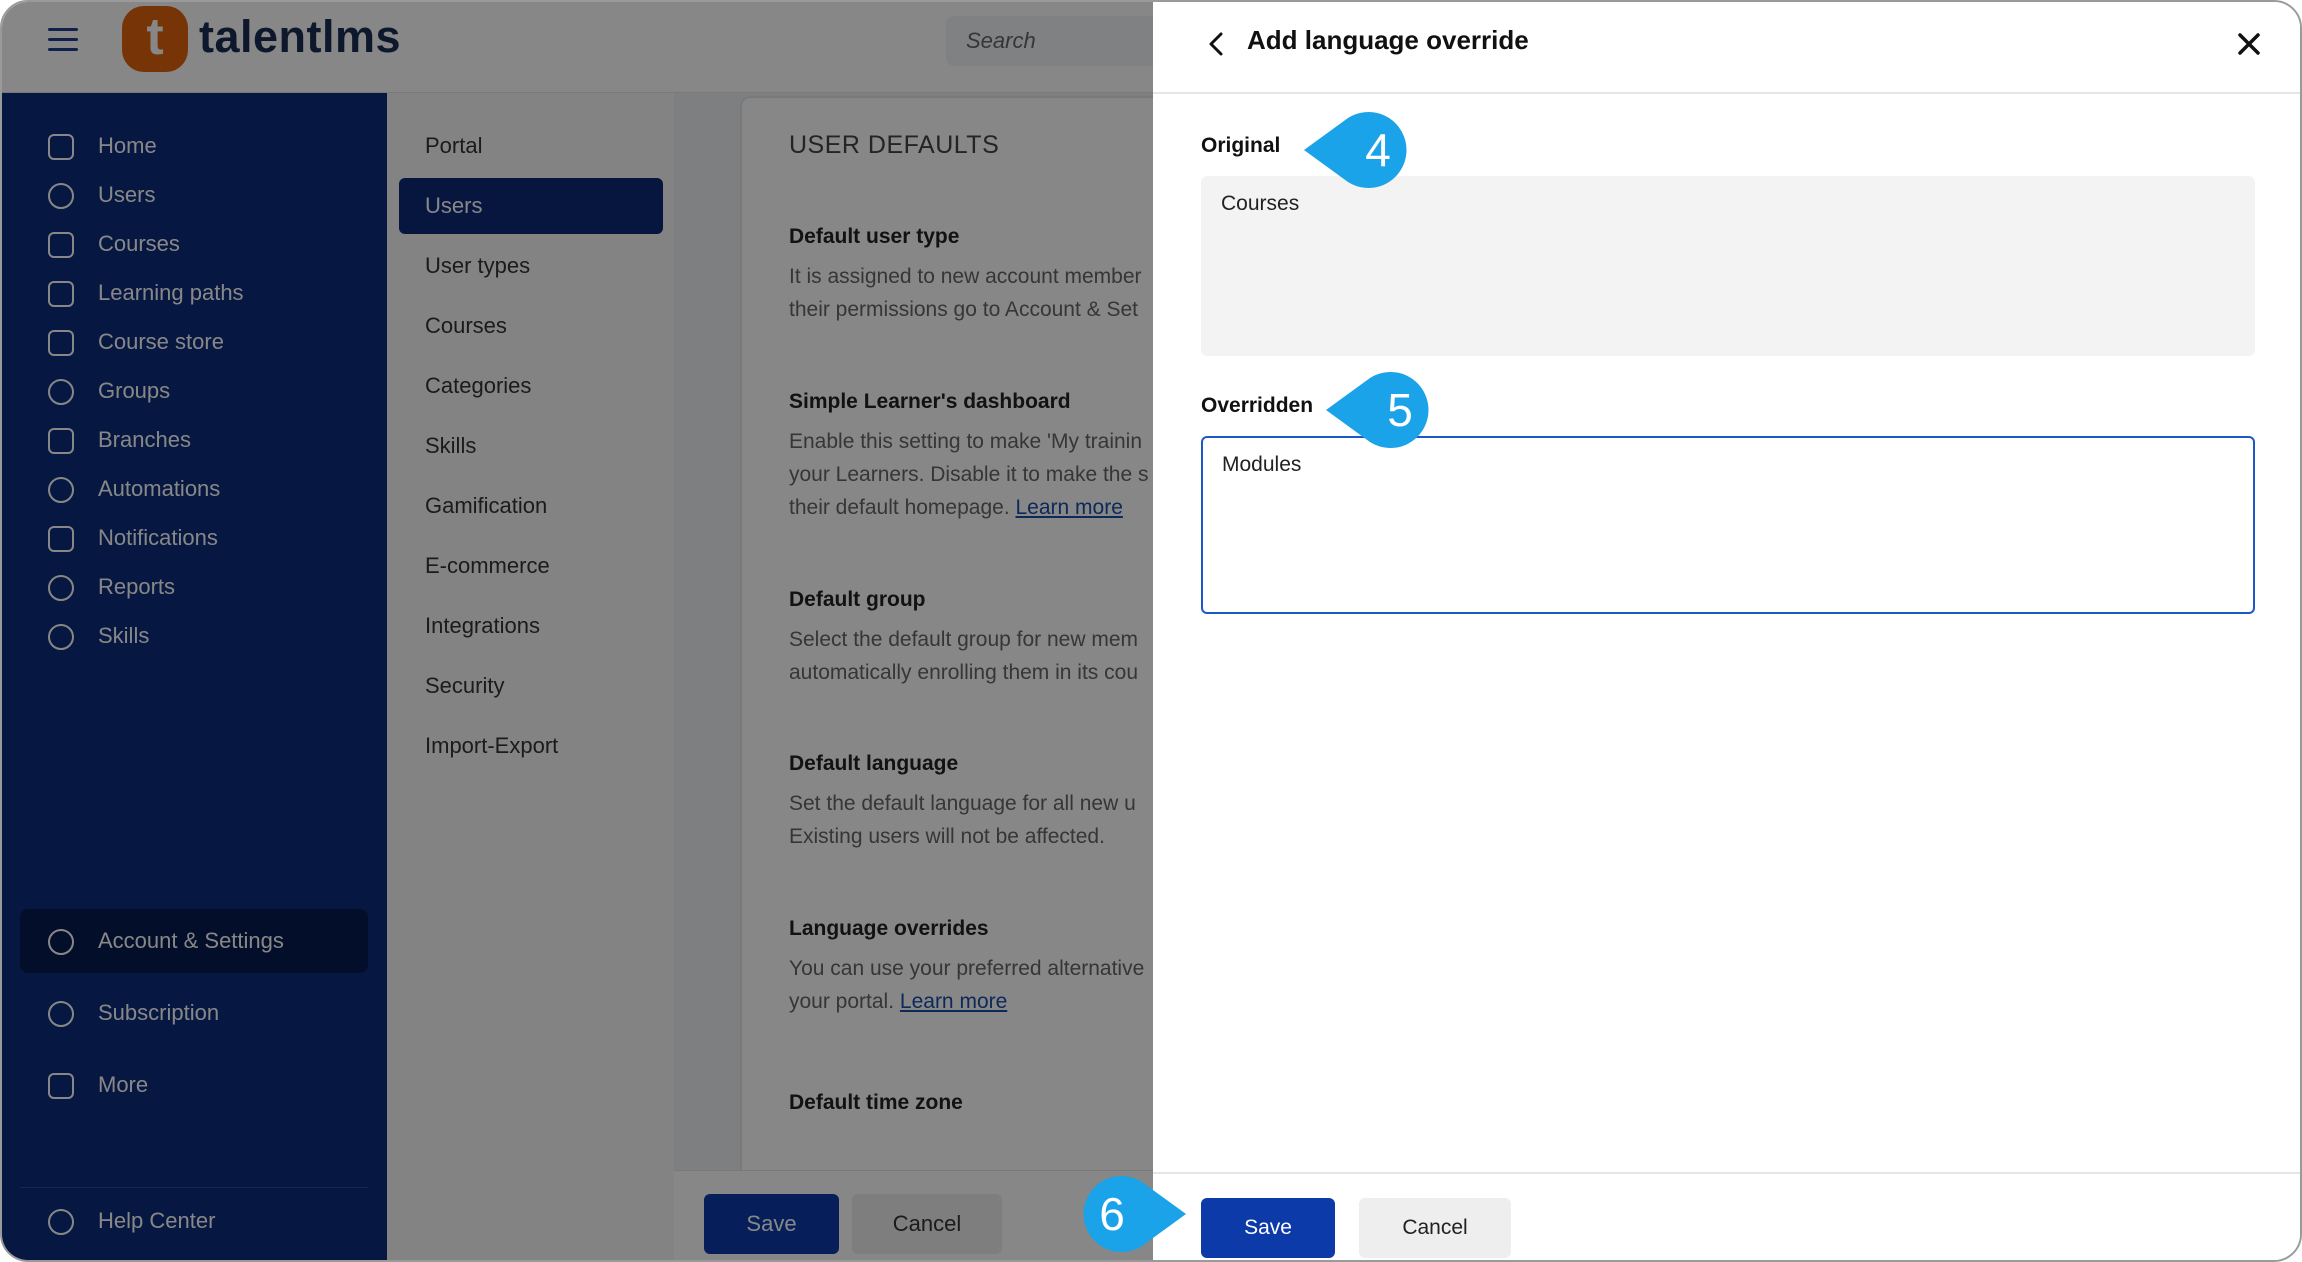 This screenshot has height=1262, width=2302. I want to click on back-chevron-icon, so click(1217, 44).